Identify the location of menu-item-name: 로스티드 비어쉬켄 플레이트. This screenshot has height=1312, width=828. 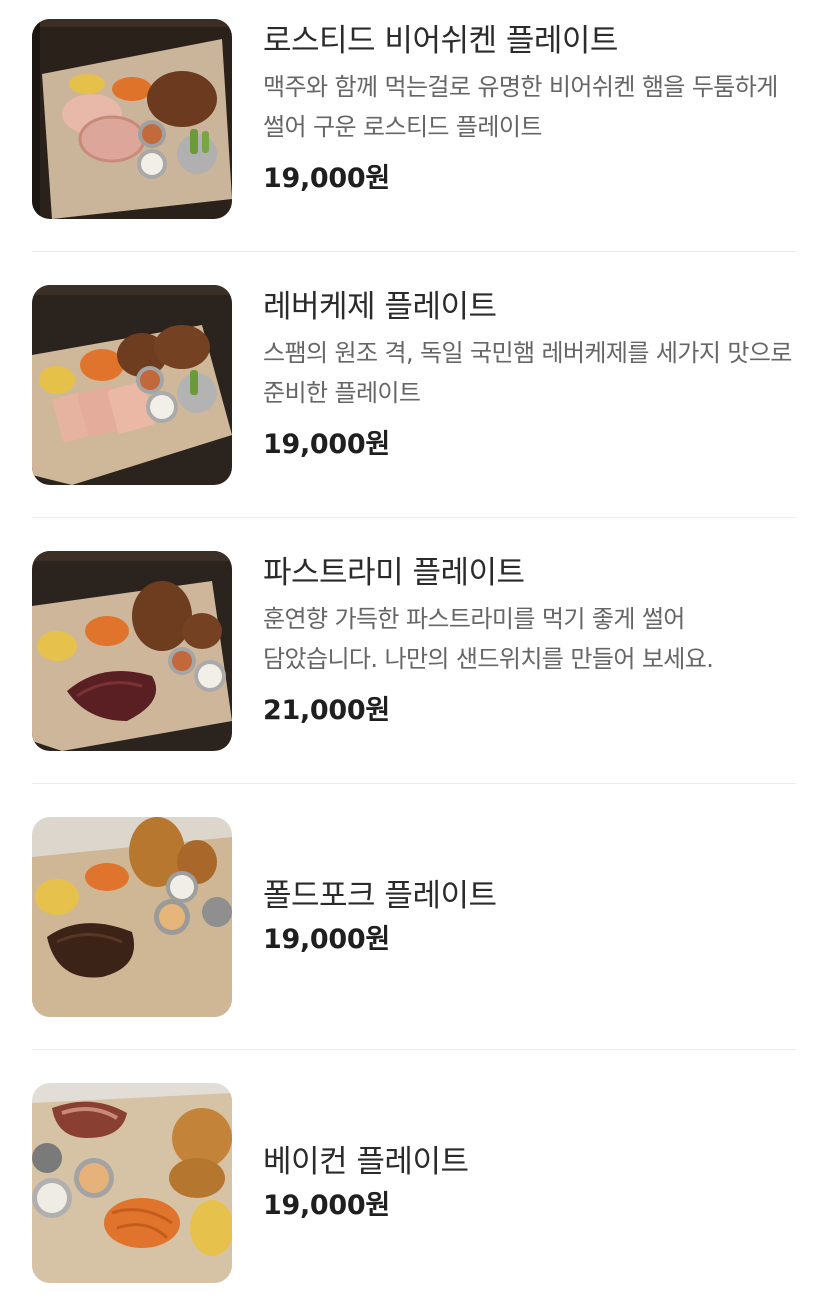
(440, 41).